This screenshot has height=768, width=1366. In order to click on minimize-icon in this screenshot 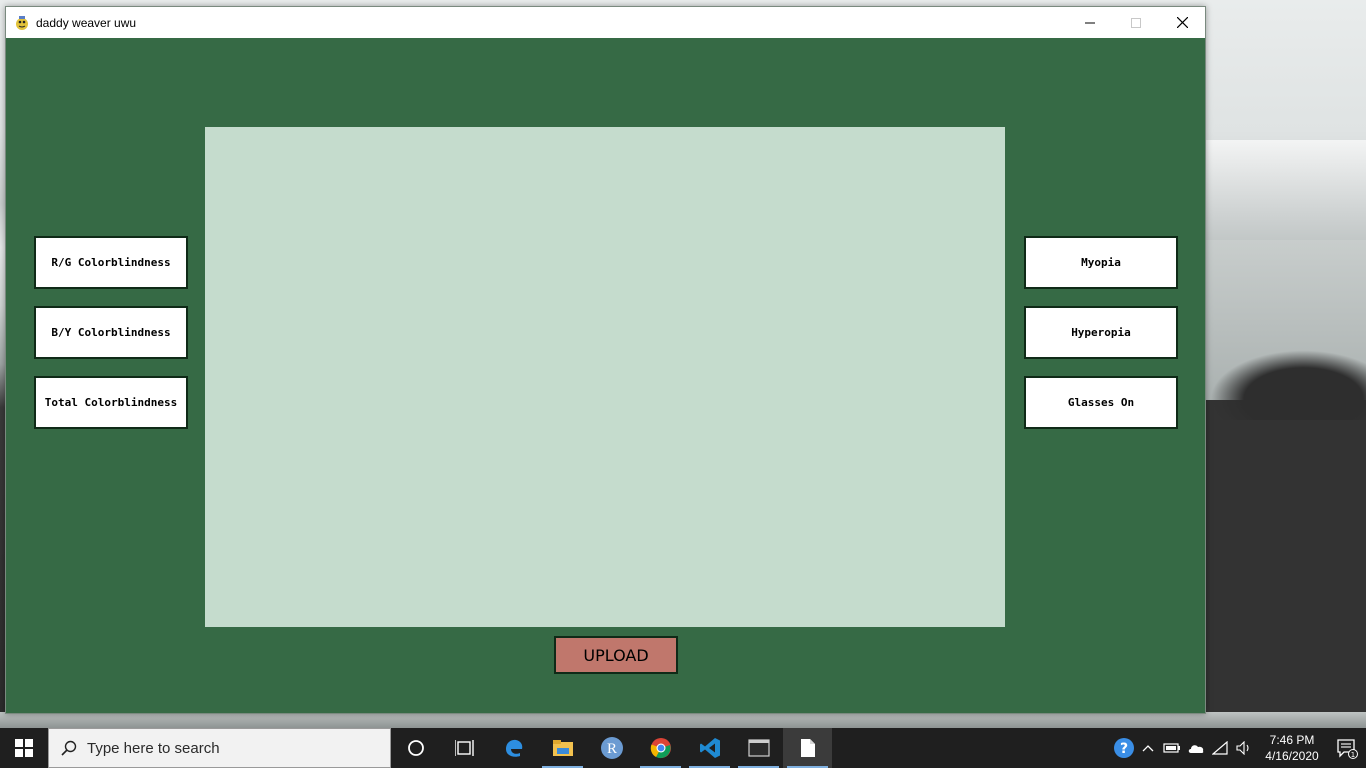, I will do `click(1090, 22)`.